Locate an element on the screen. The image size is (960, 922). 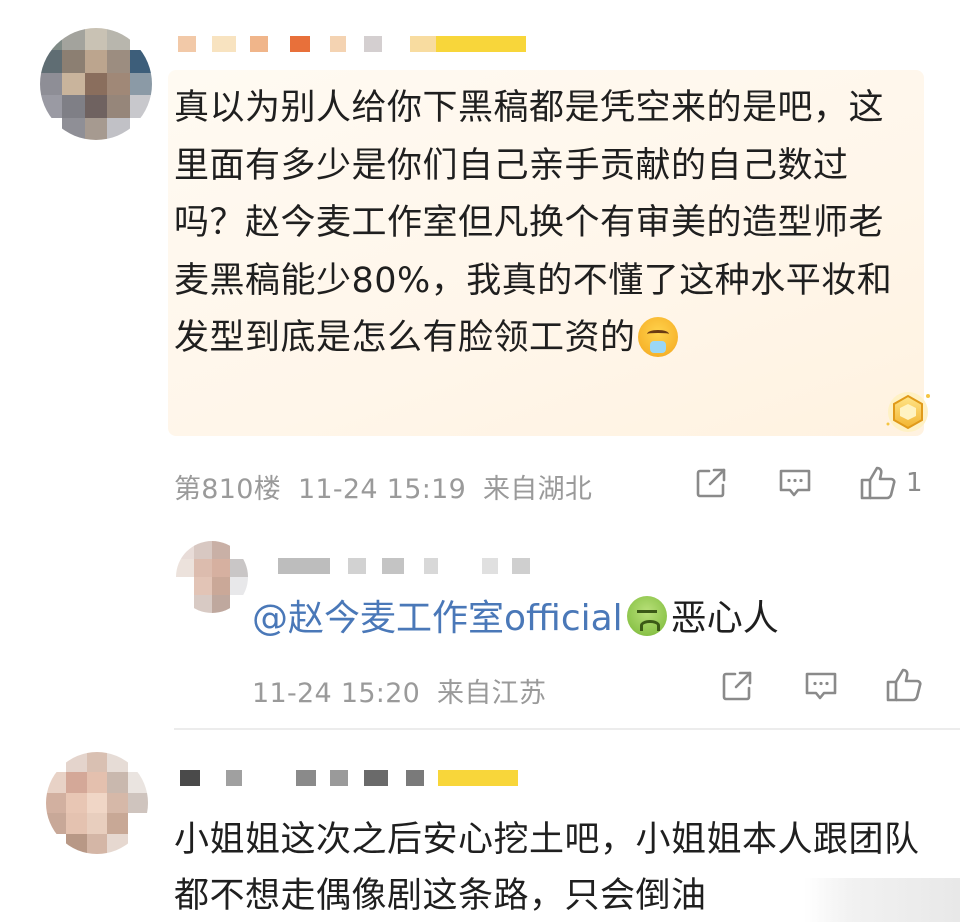
reply-location: 来自江苏 is located at coordinates (492, 693).